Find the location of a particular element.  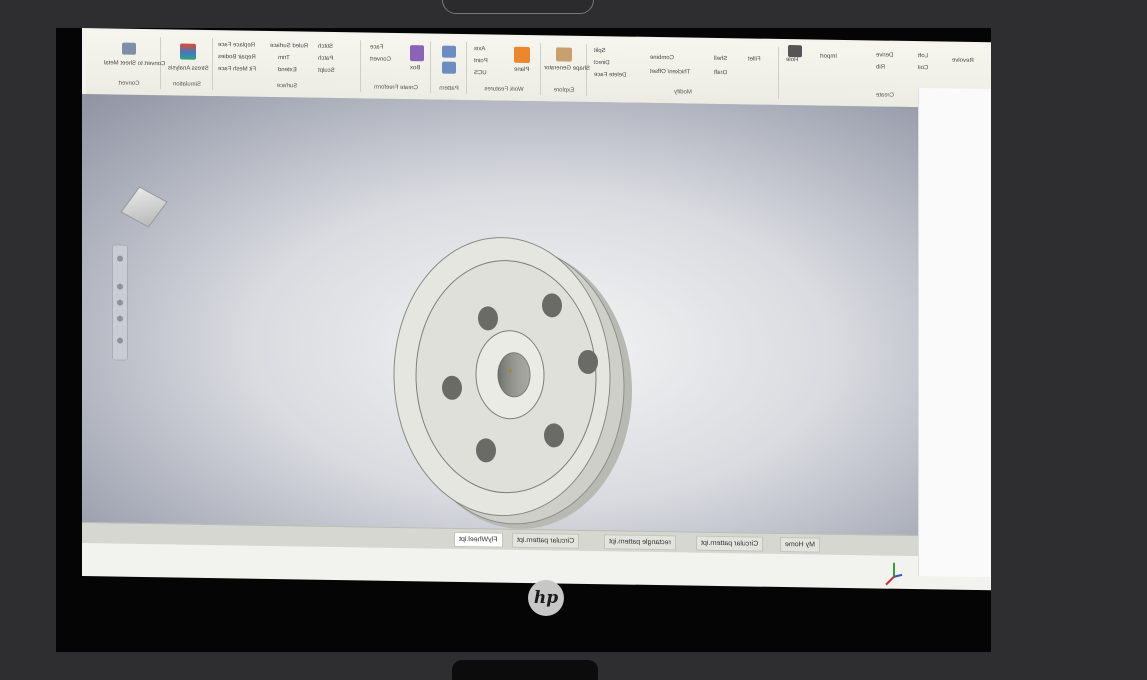

loft-label: Loft is located at coordinates (923, 56).